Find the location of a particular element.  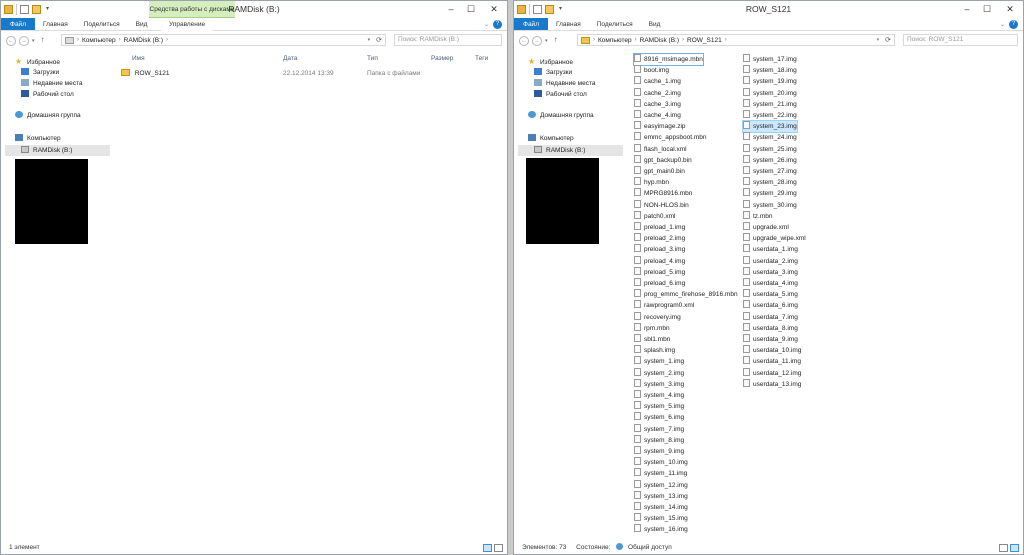

file-item: system_3.img is located at coordinates (659, 384).